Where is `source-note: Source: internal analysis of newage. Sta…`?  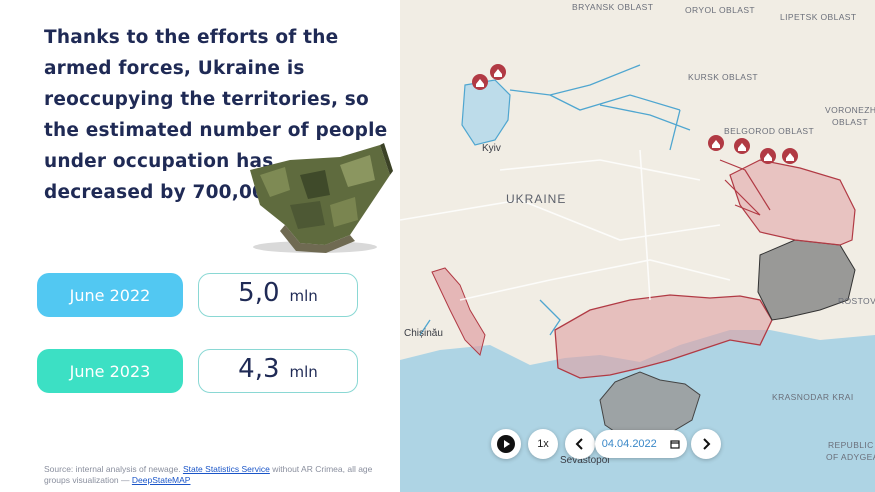
source-note: Source: internal analysis of newage. Sta… is located at coordinates (219, 475).